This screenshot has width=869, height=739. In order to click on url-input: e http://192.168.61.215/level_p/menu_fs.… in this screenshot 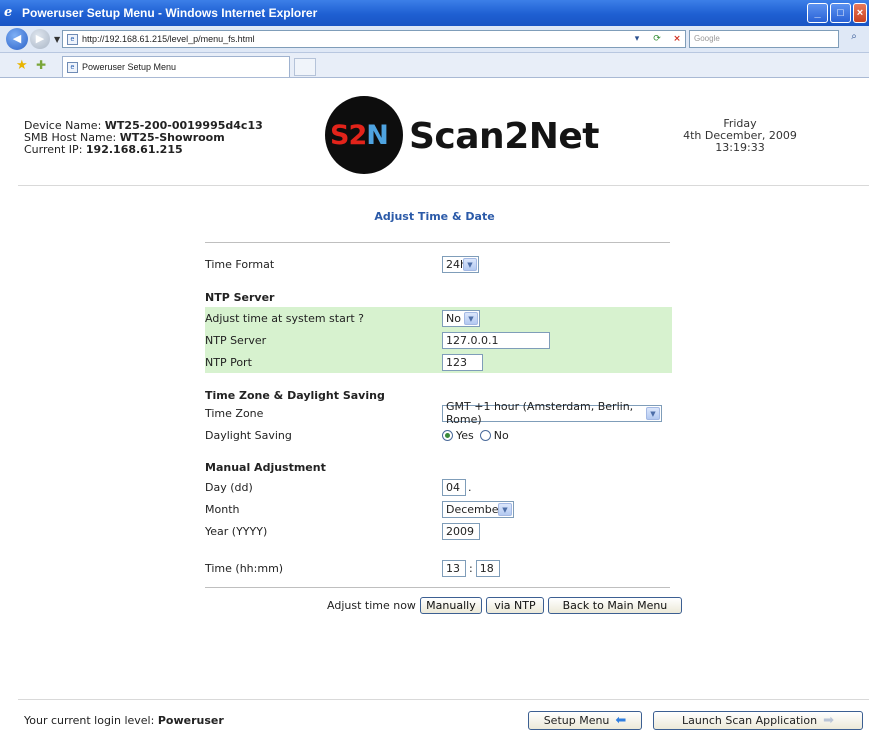, I will do `click(374, 39)`.